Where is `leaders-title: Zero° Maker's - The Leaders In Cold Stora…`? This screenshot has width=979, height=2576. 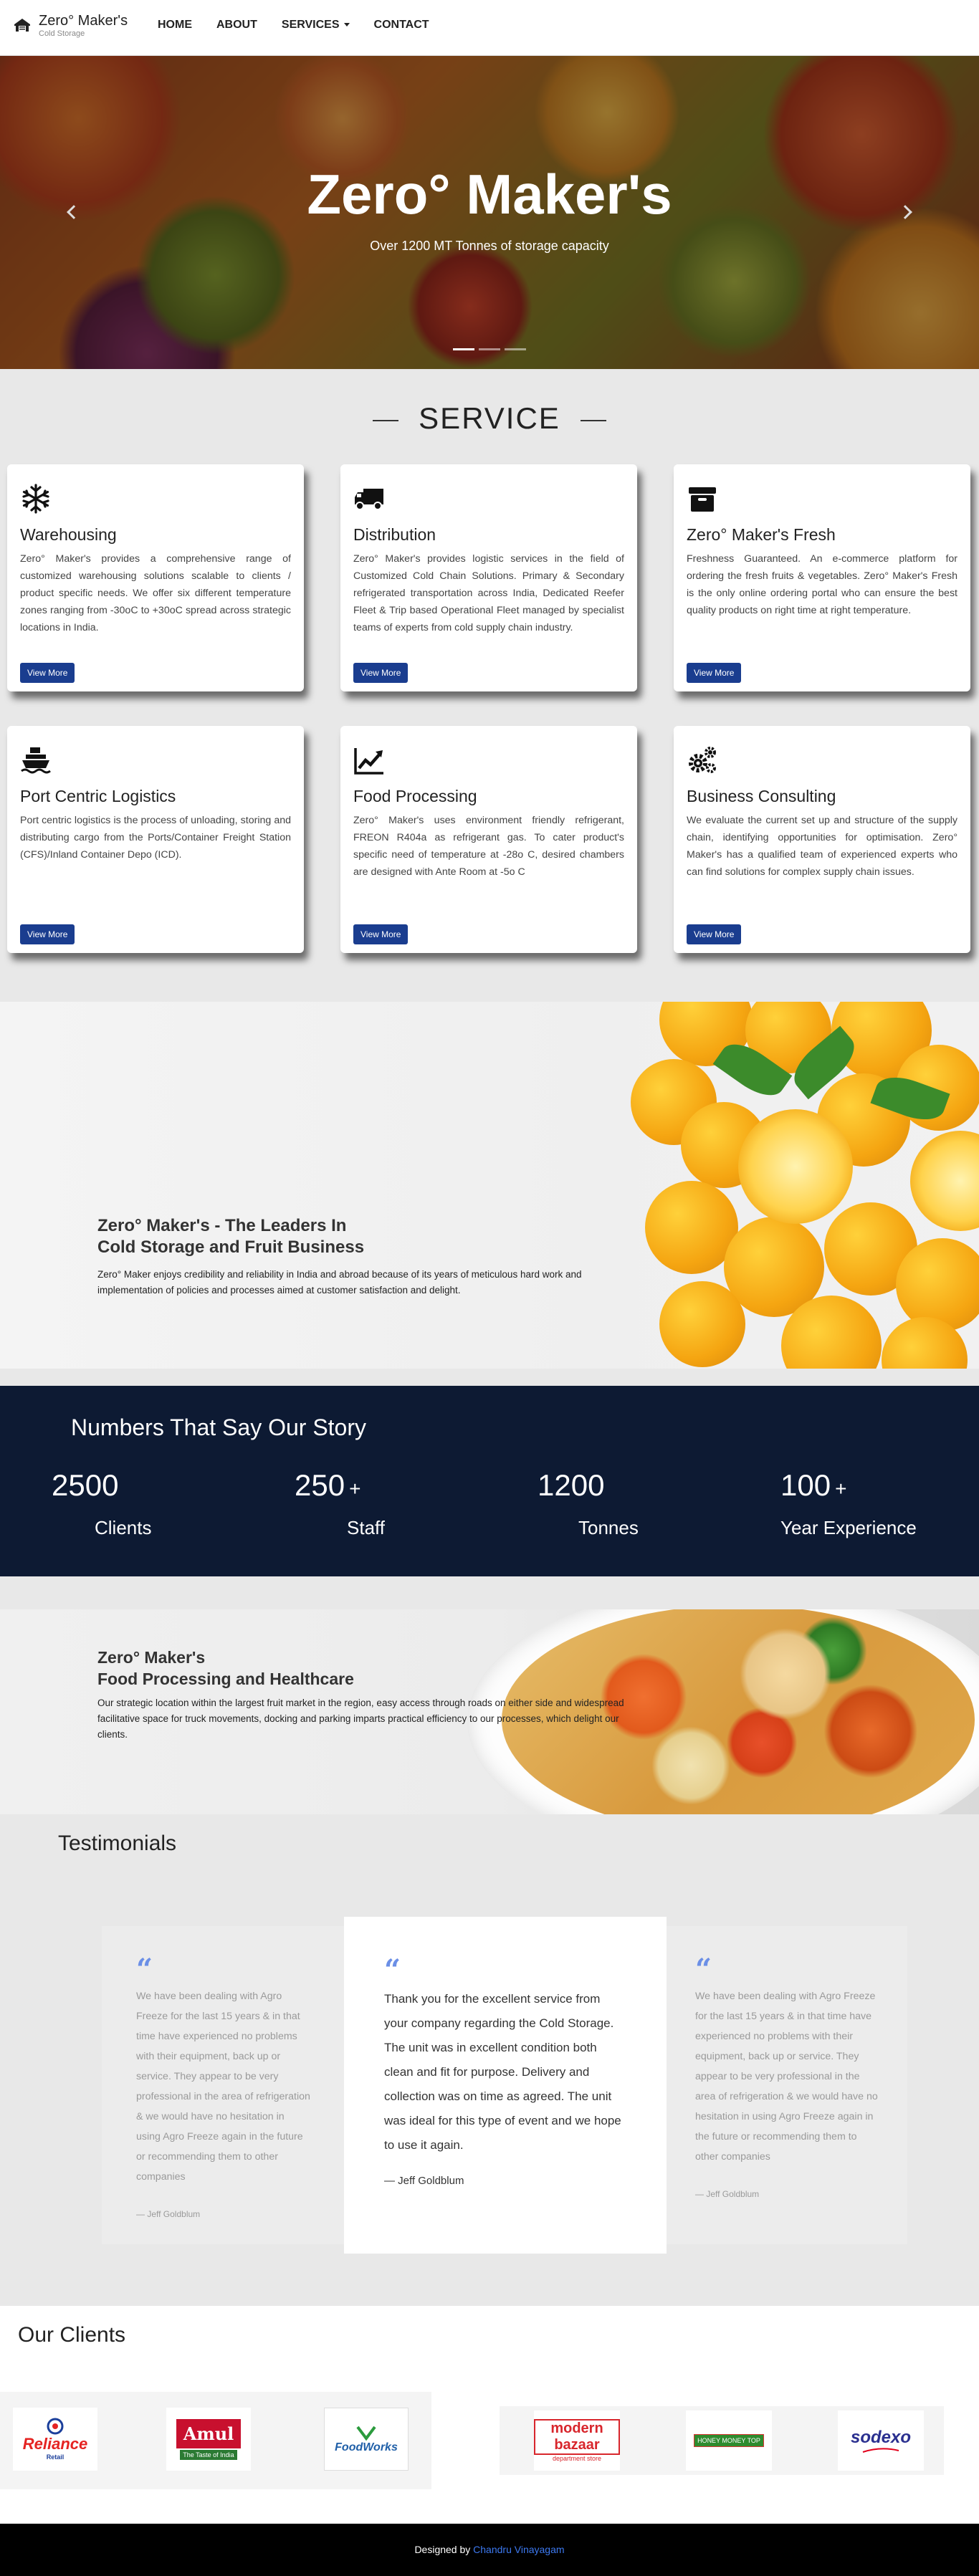
leaders-title: Zero° Maker's - The Leaders In Cold Stora… is located at coordinates (230, 1237).